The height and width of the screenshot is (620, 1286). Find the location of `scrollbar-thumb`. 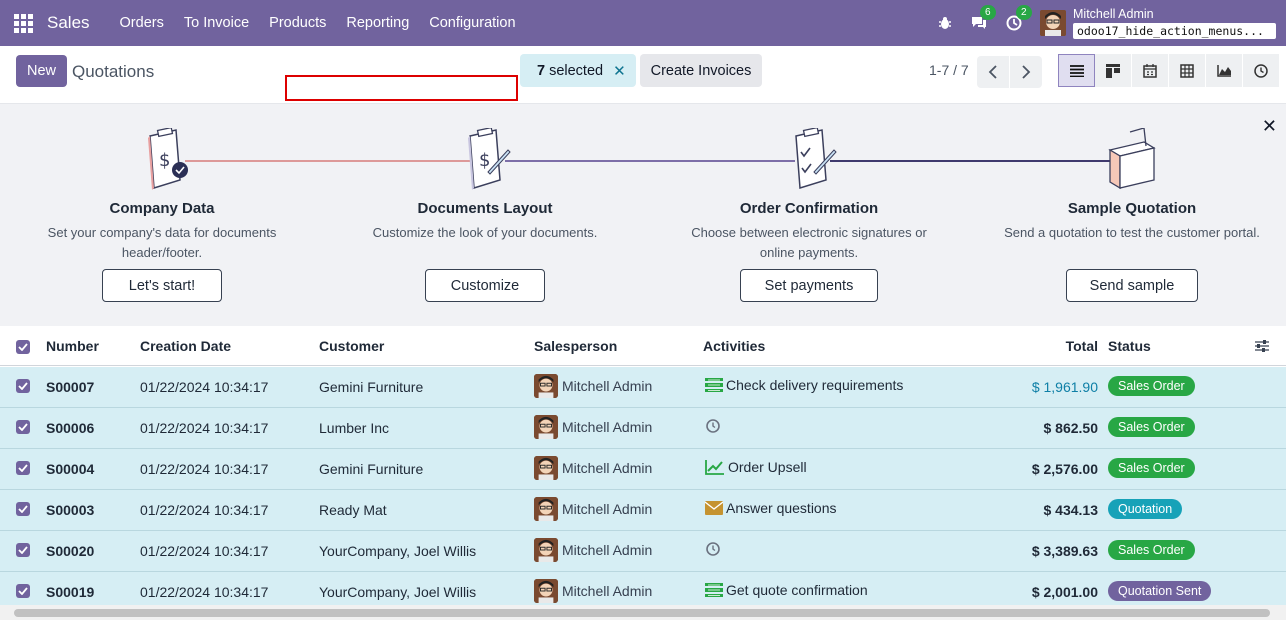

scrollbar-thumb is located at coordinates (642, 613).